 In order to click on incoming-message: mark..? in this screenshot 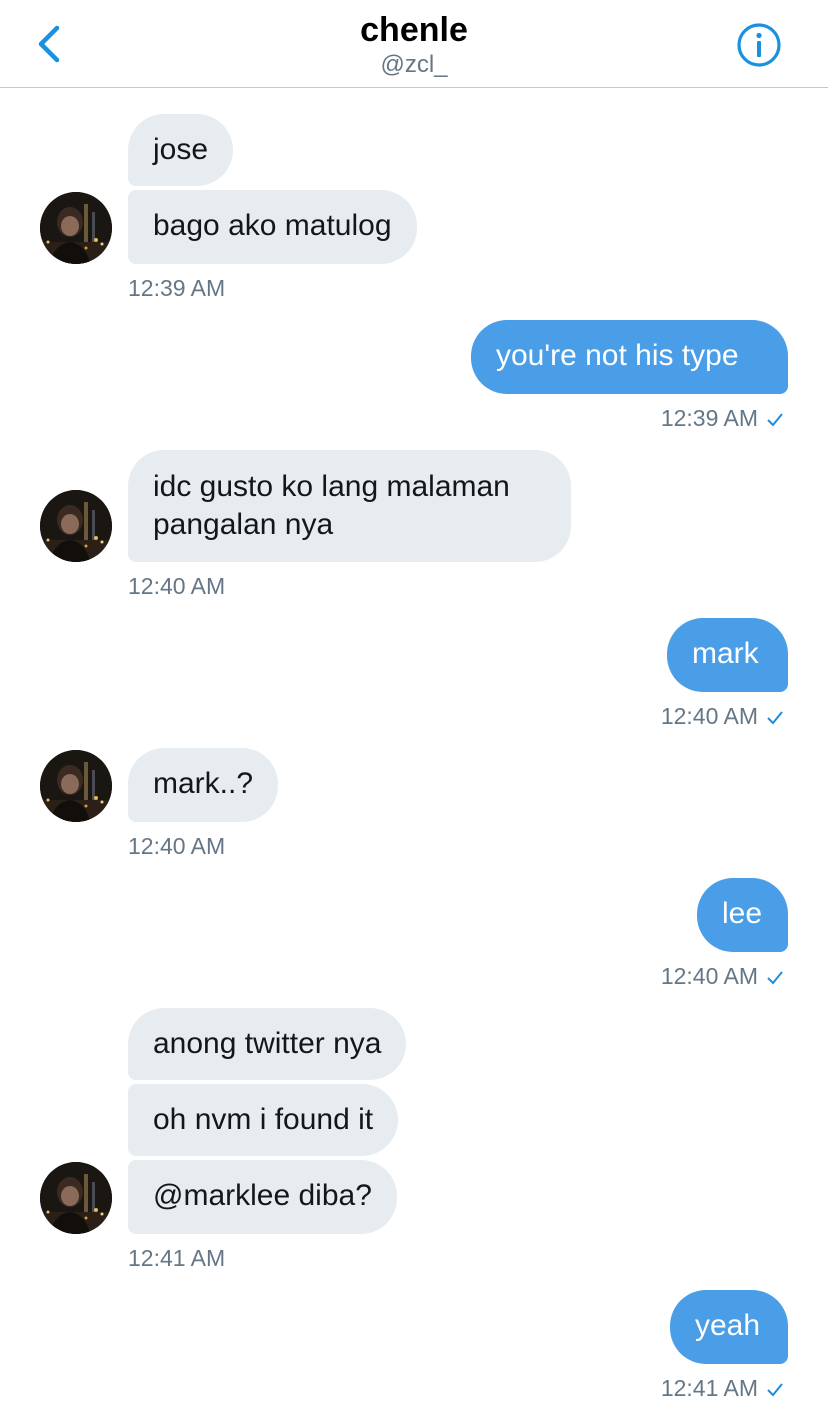, I will do `click(203, 785)`.